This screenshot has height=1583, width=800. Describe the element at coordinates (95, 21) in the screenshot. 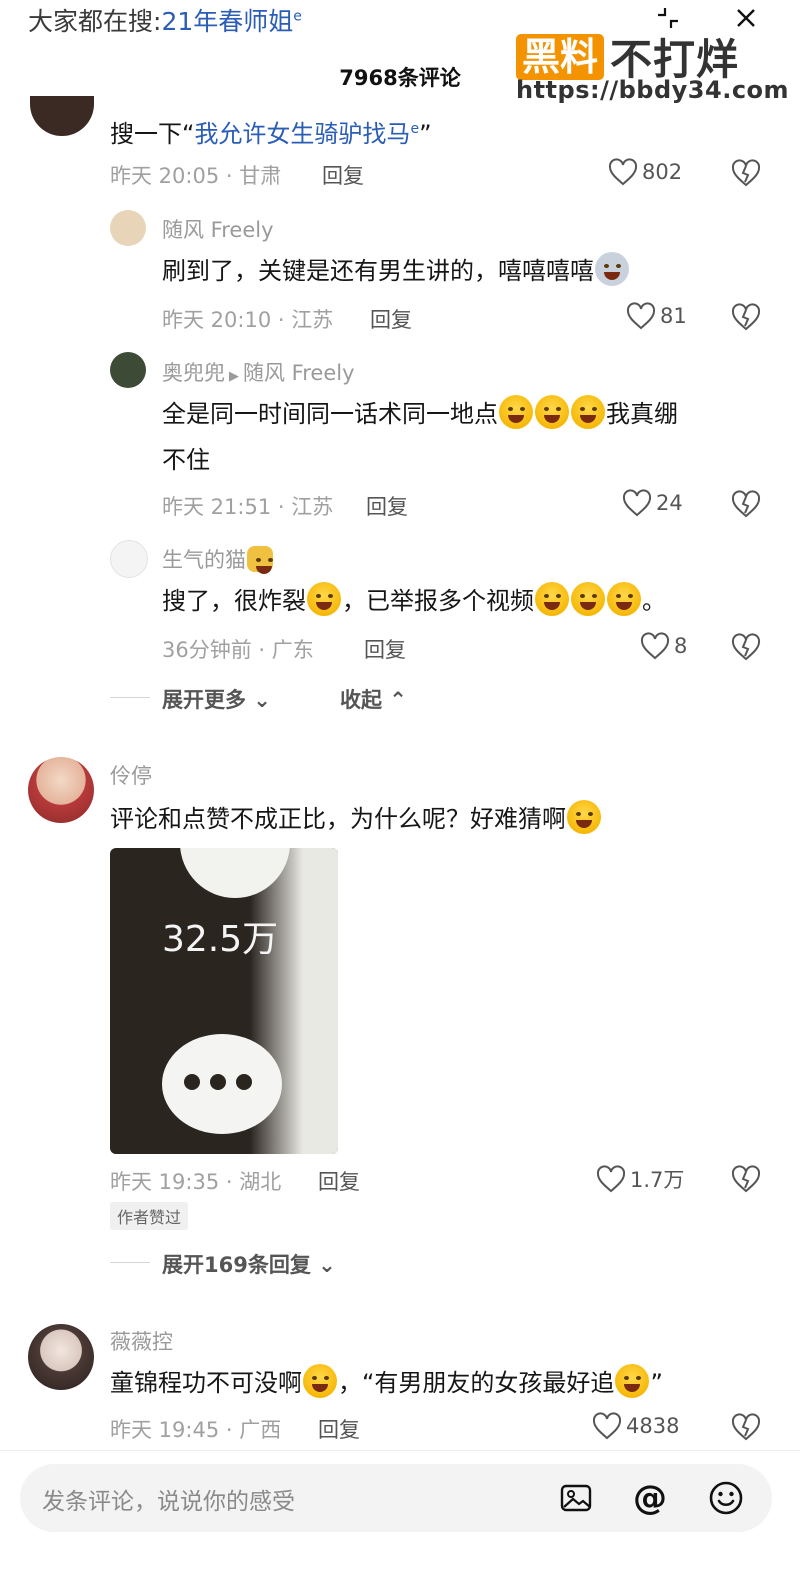

I see `search-suggestion-prefix: 大家都在搜:` at that location.